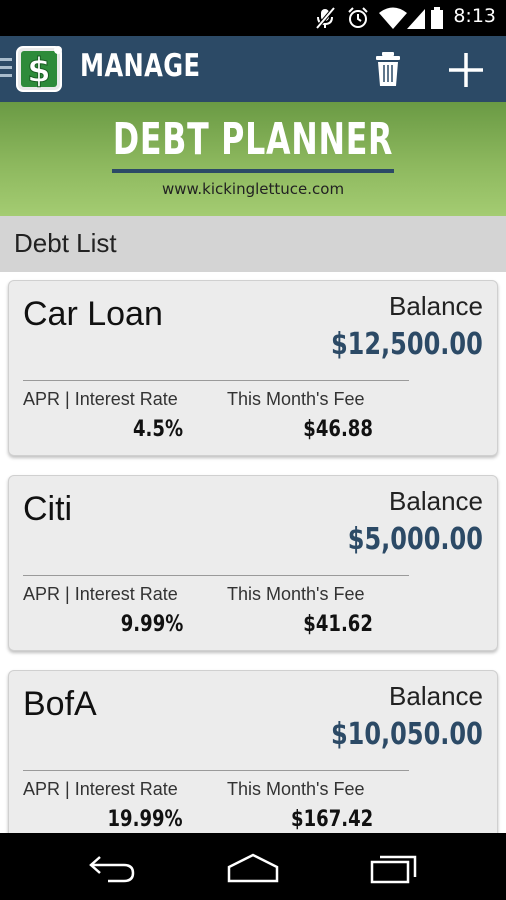 The image size is (506, 900). What do you see at coordinates (140, 66) in the screenshot?
I see `page-title: MANAGE` at bounding box center [140, 66].